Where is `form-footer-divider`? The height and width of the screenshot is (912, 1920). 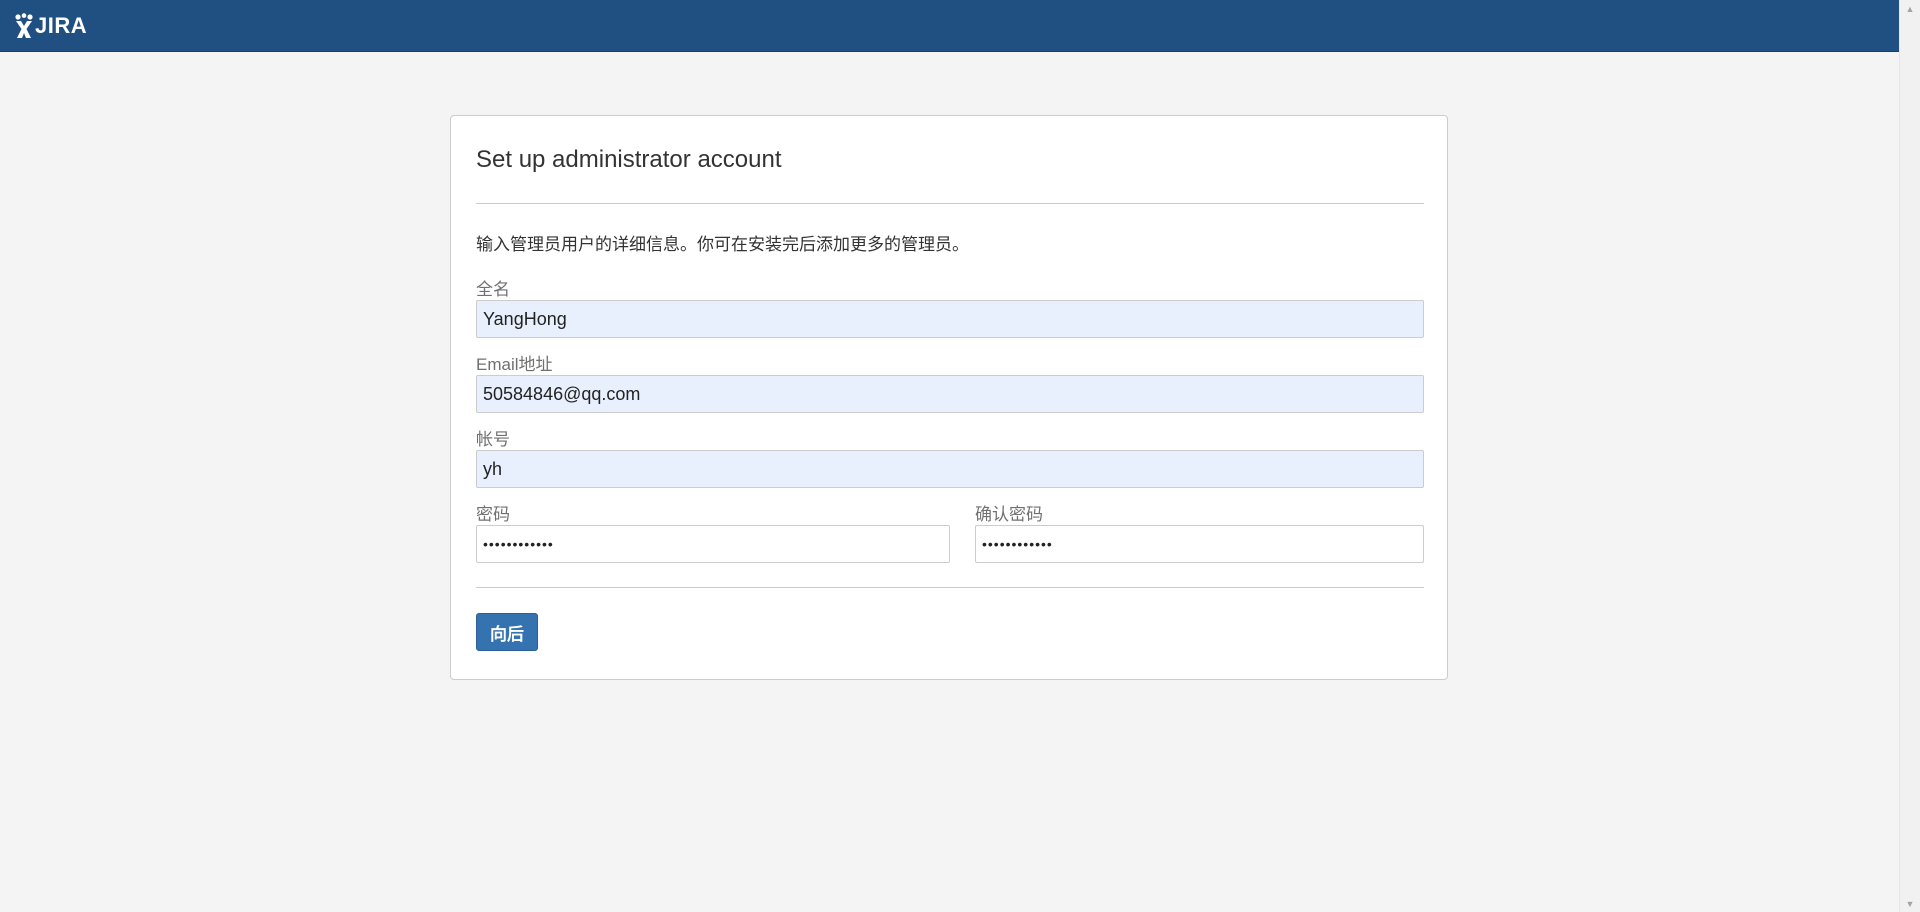 form-footer-divider is located at coordinates (950, 587).